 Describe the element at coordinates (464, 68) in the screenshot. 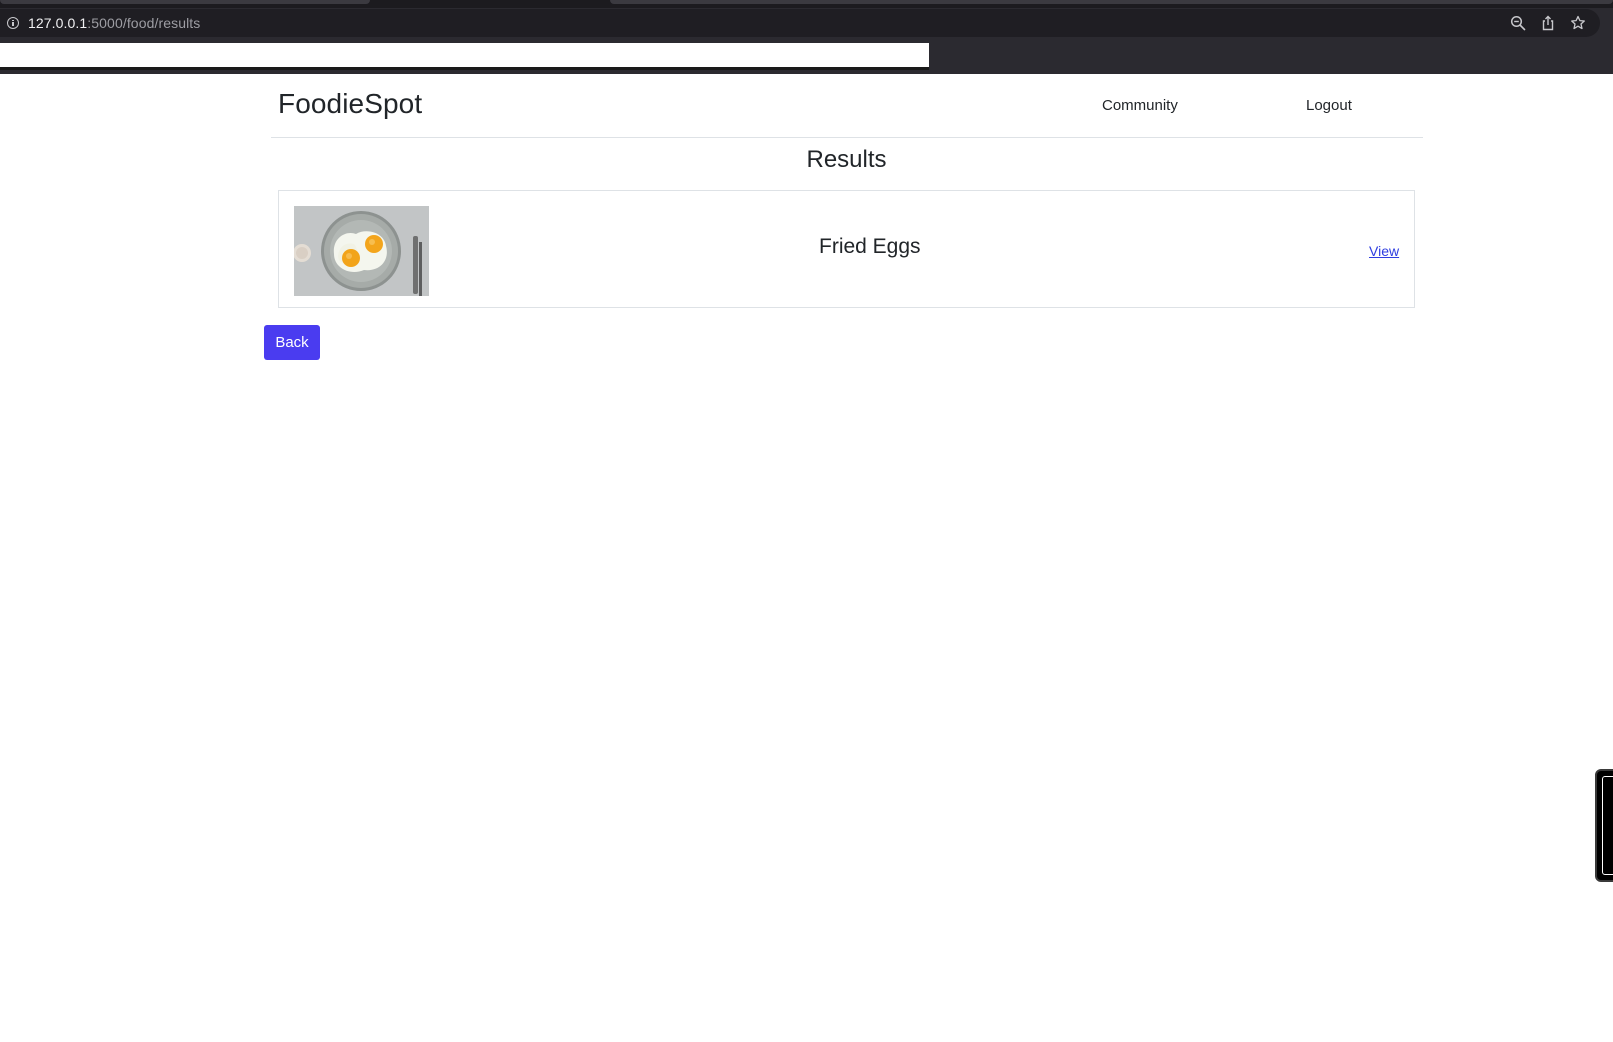

I see `overlay-divider` at that location.